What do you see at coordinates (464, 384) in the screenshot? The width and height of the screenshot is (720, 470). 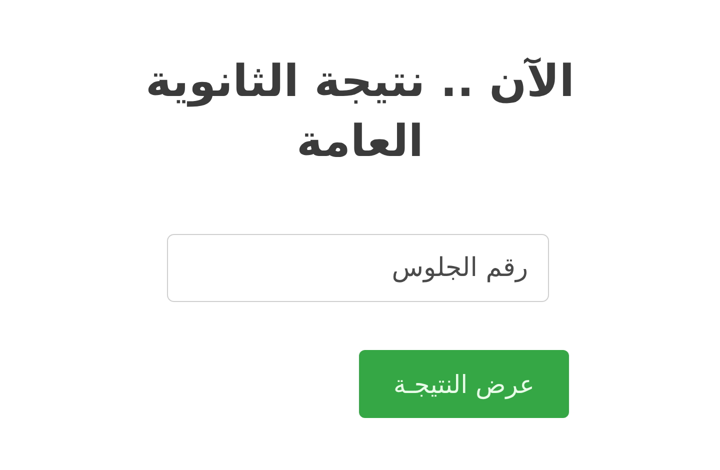 I see `show-result-button: عرض النتيجـة` at bounding box center [464, 384].